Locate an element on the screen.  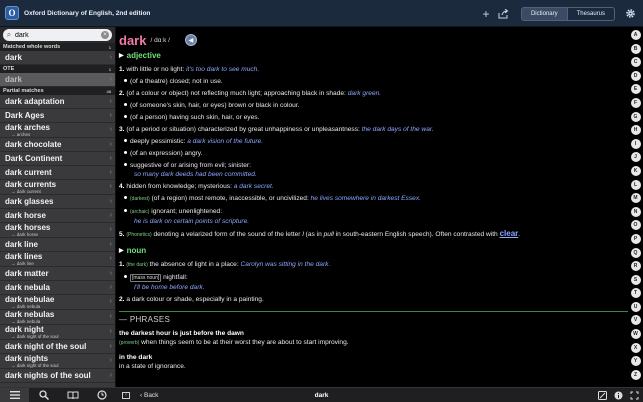
definition: (of an expression) angry. is located at coordinates (166, 153).